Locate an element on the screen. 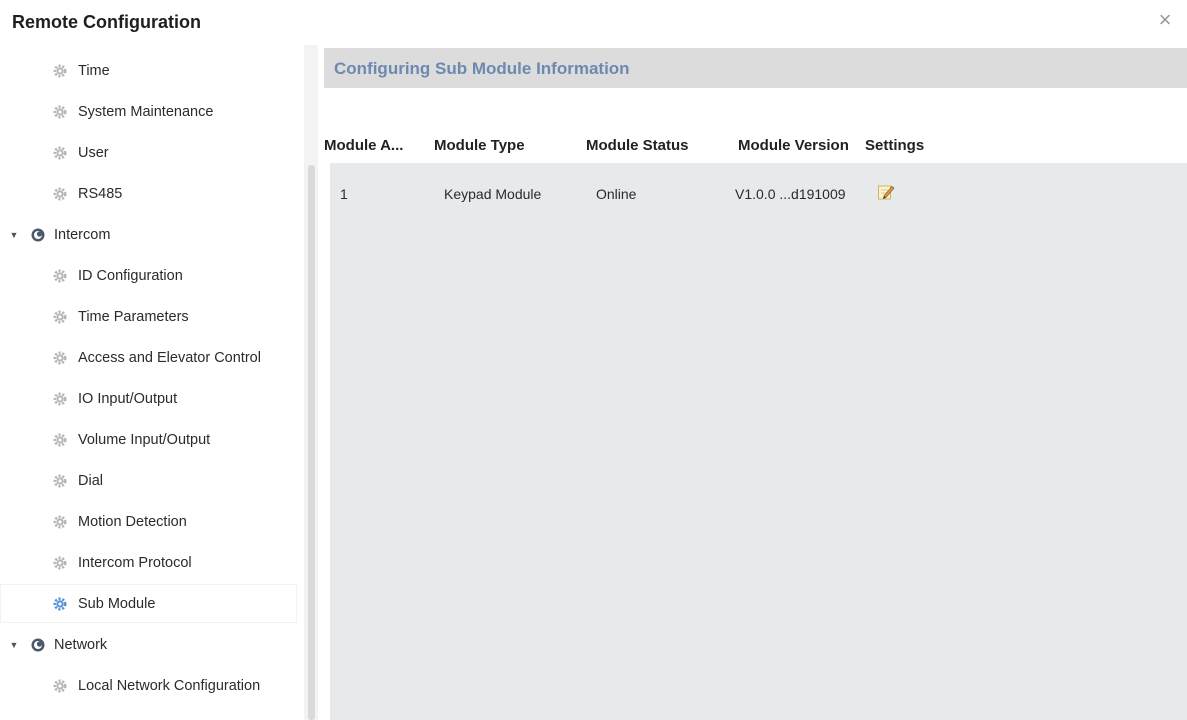 This screenshot has width=1187, height=720. sidebar-item-rs485: RS485 is located at coordinates (148, 193).